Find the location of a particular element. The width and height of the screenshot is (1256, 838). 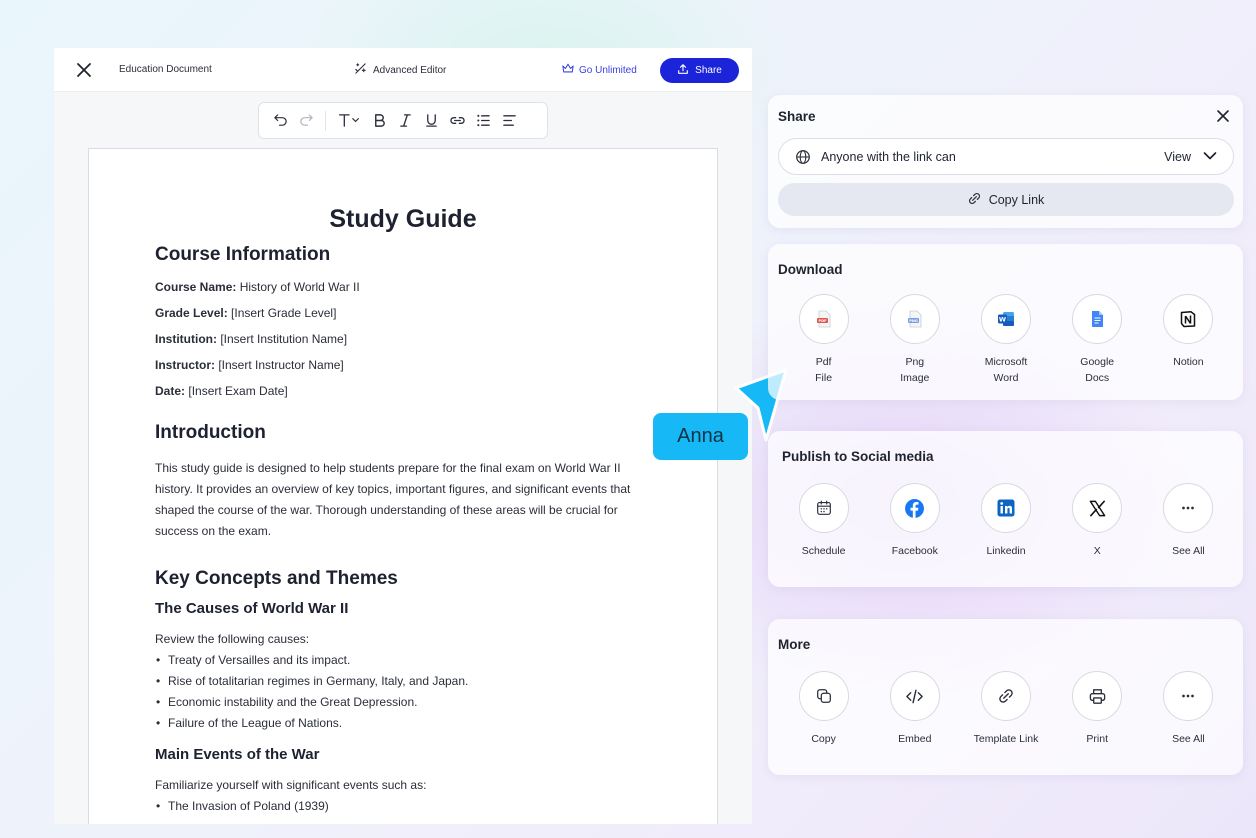

notion-icon is located at coordinates (1188, 319).